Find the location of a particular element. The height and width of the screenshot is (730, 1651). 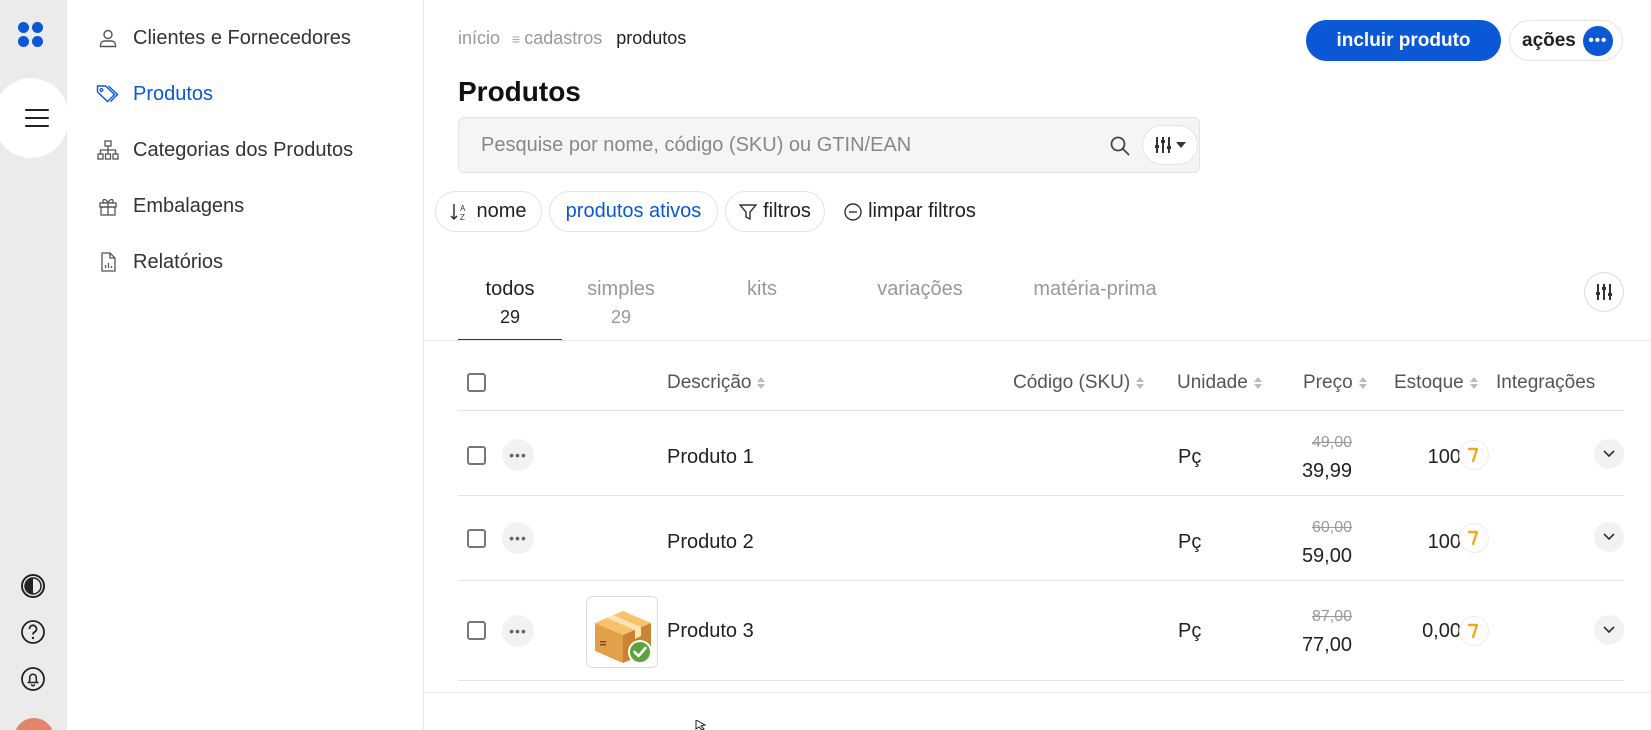

column-header-label: Unidade is located at coordinates (1212, 382).